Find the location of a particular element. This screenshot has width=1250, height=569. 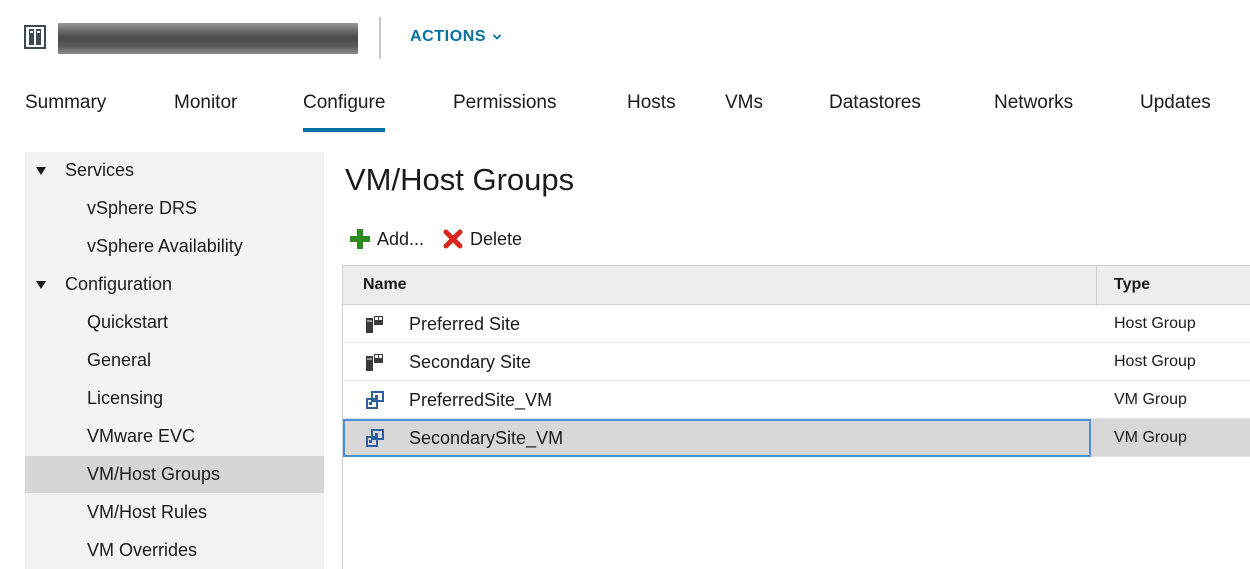

row-name: Secondary Site is located at coordinates (470, 362).